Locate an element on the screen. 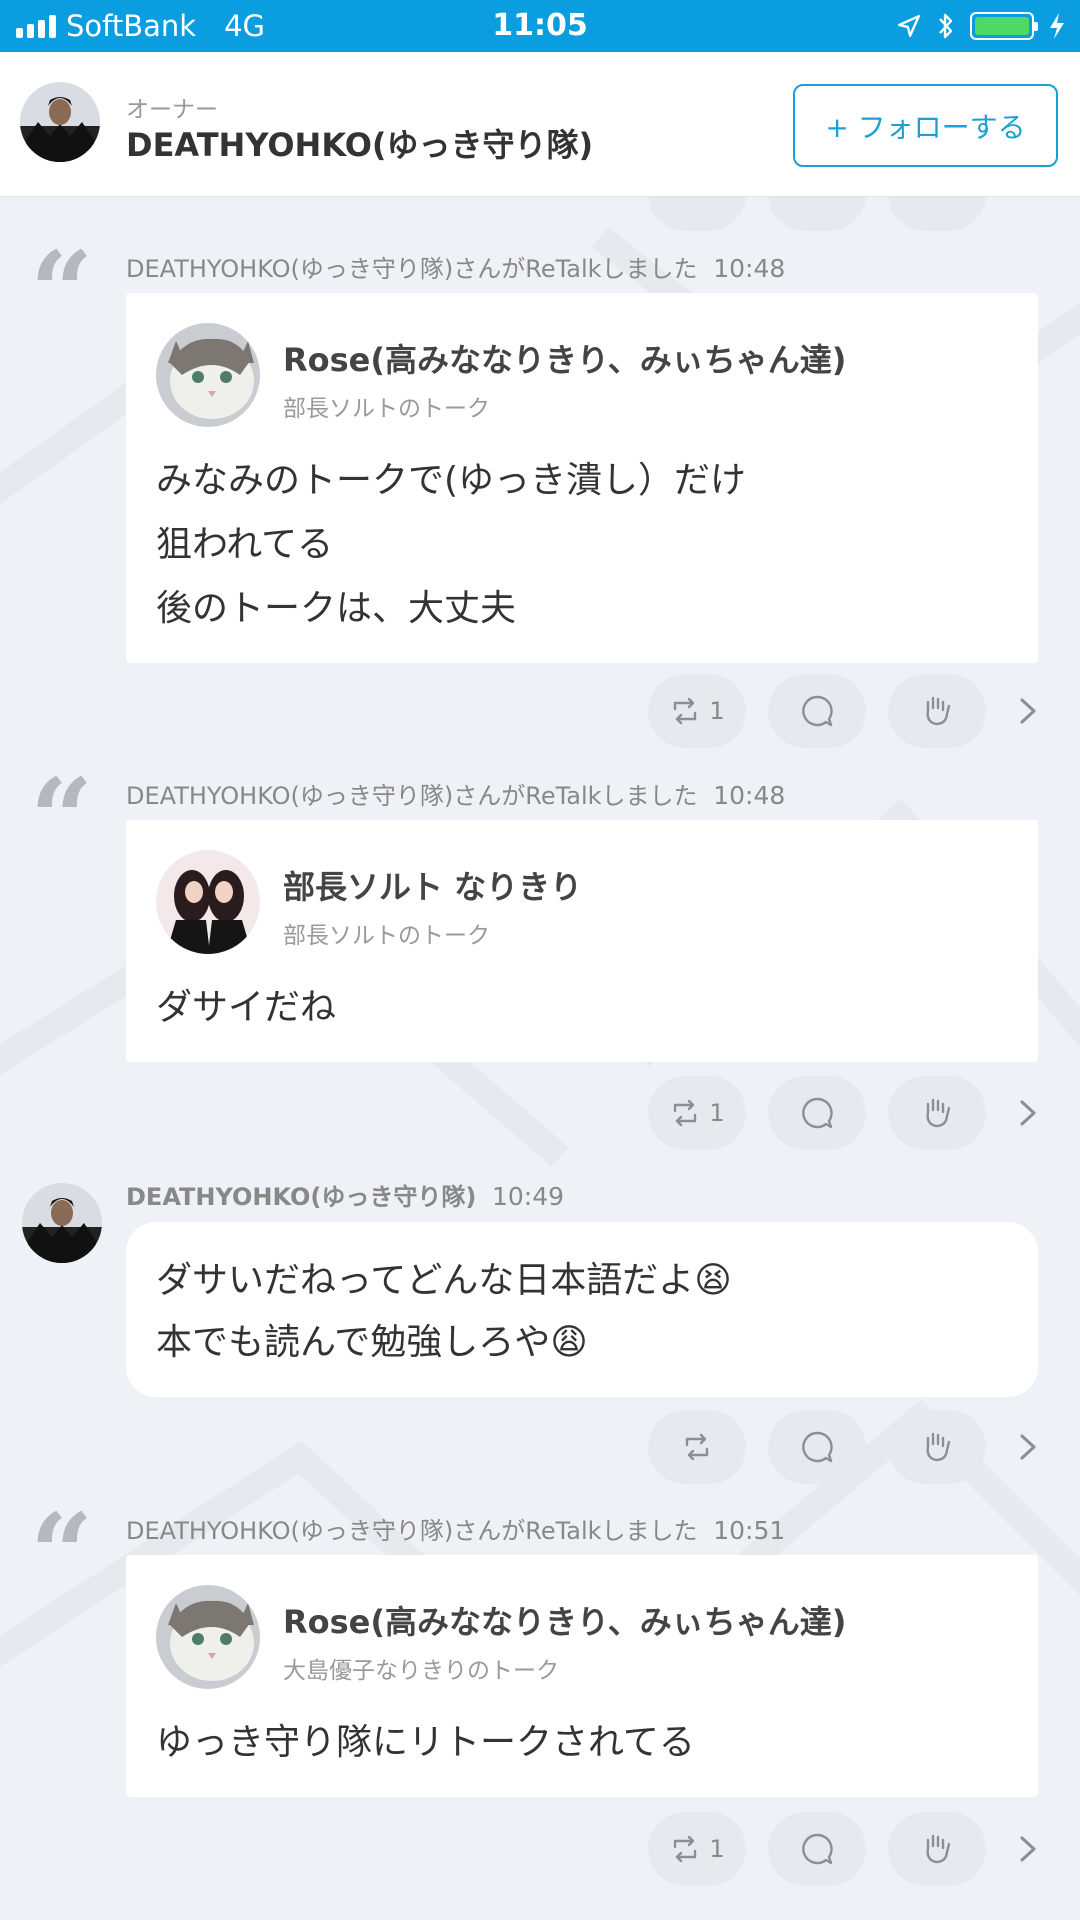  location-icon is located at coordinates (909, 26).